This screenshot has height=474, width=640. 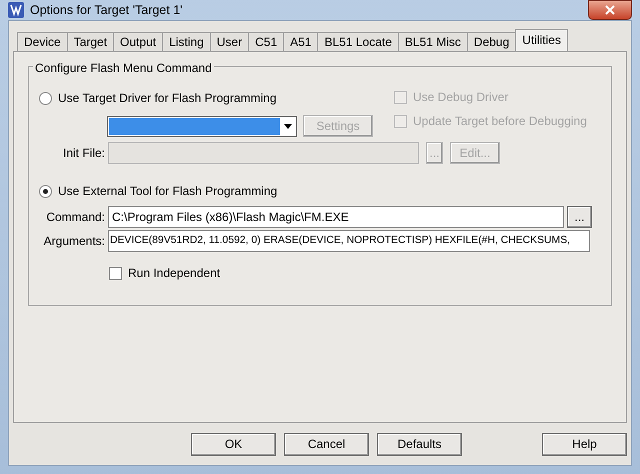 What do you see at coordinates (230, 41) in the screenshot?
I see `tab: User` at bounding box center [230, 41].